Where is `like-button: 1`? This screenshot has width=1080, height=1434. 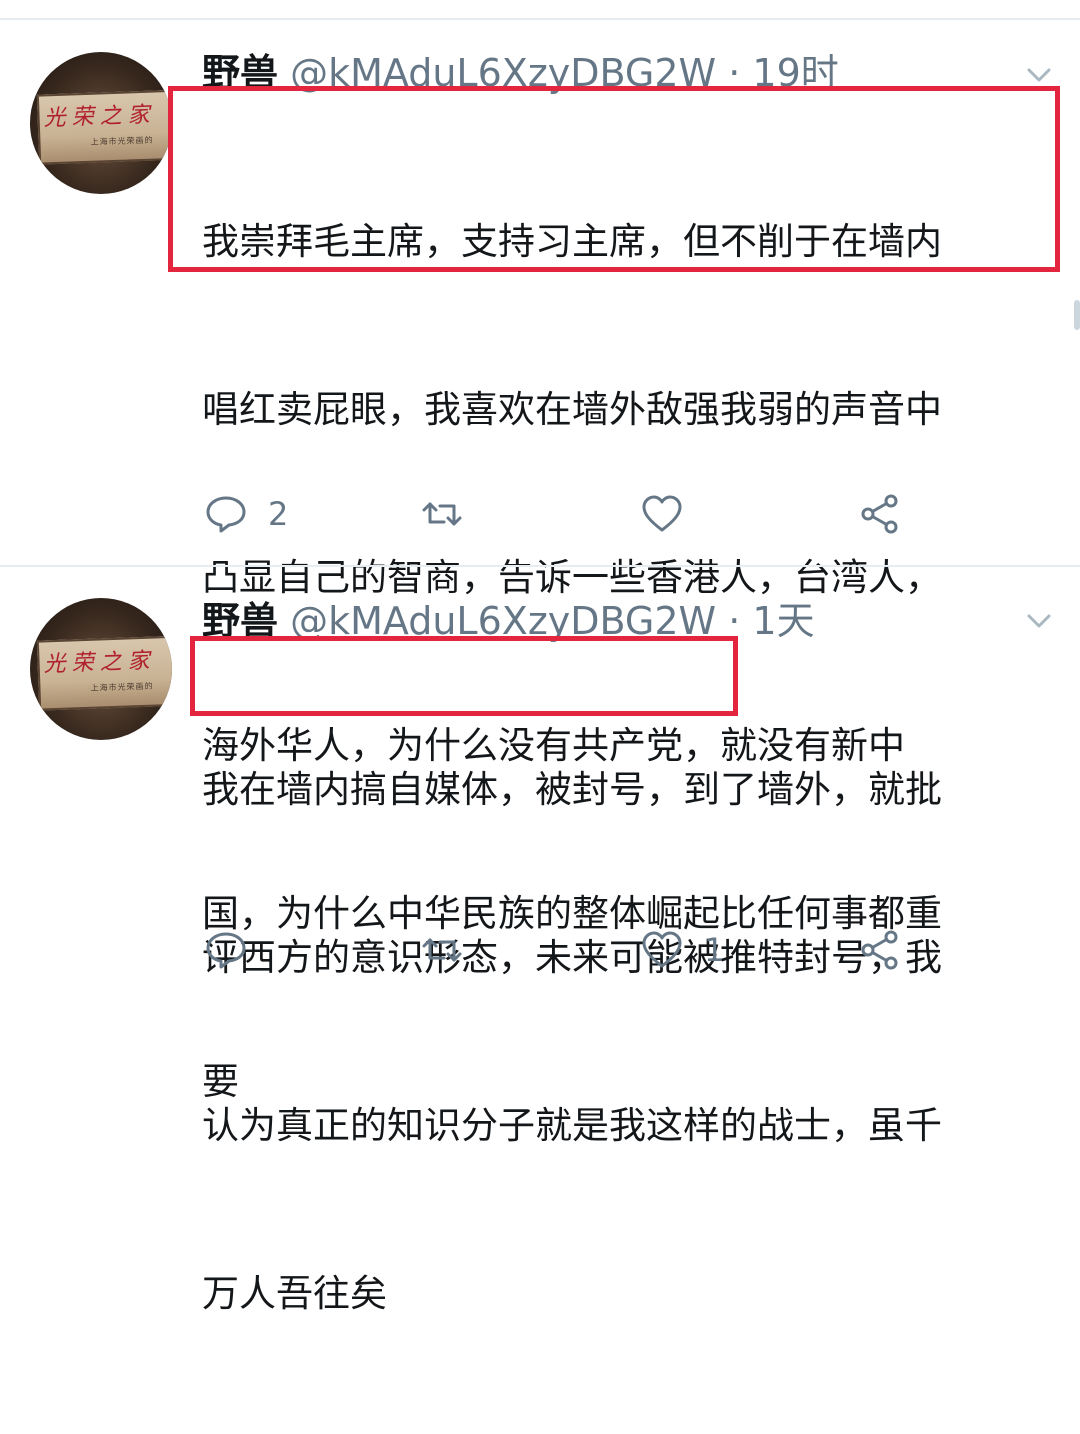
like-button: 1 is located at coordinates (682, 950).